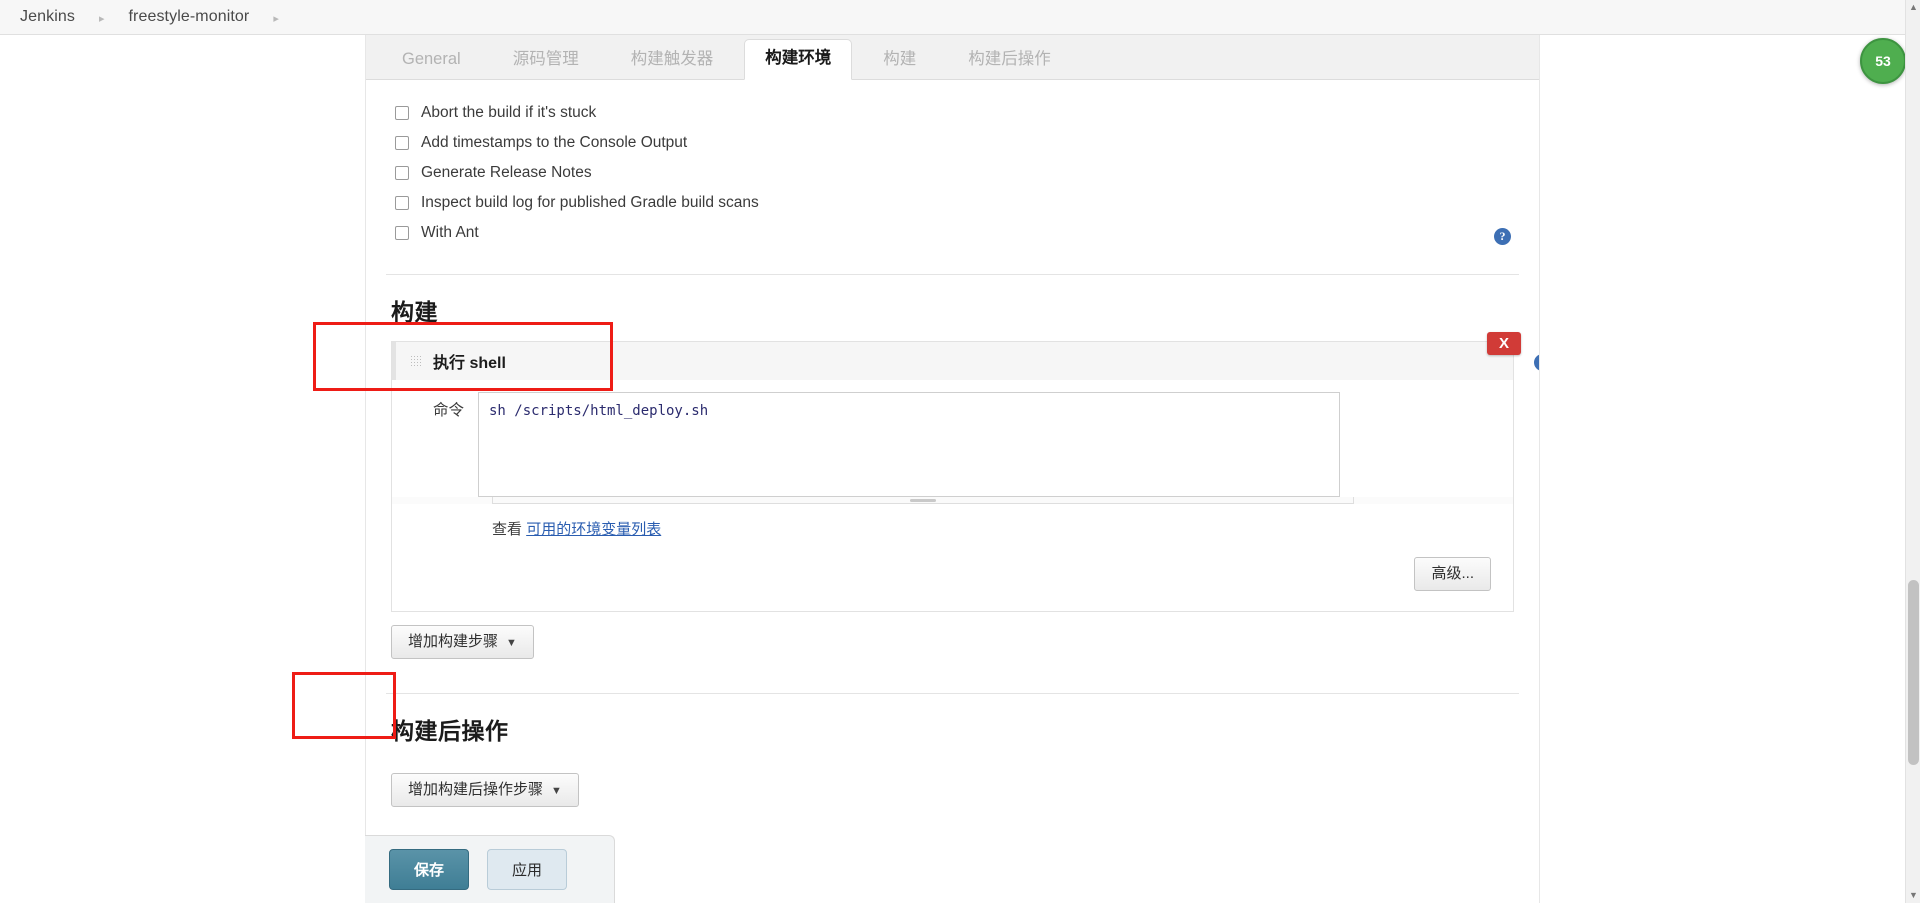  I want to click on checkbox-label-timestamps: Add timestamps to the Console Output, so click(554, 142).